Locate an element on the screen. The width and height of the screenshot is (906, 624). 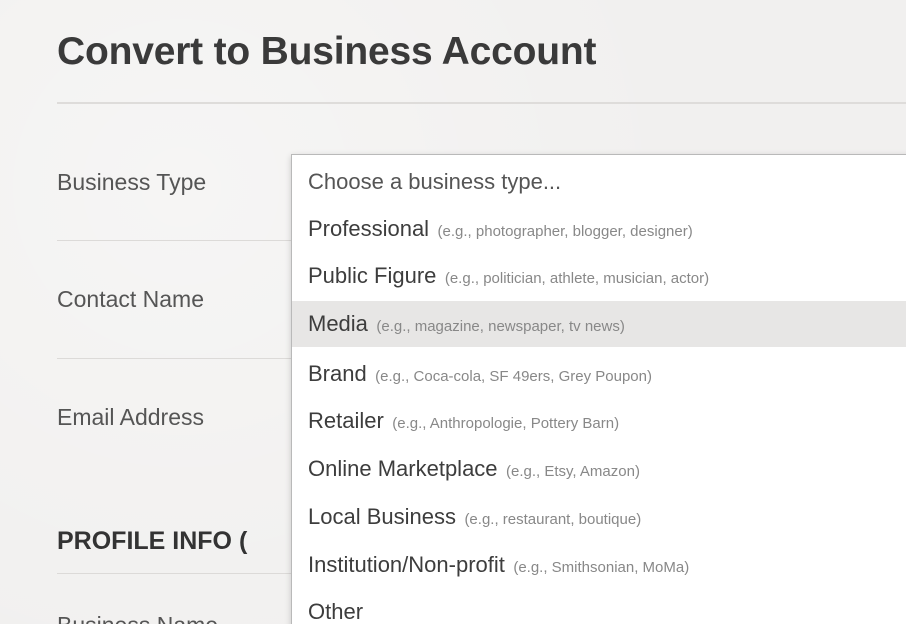
dropdown-option-other: Other is located at coordinates (599, 606).